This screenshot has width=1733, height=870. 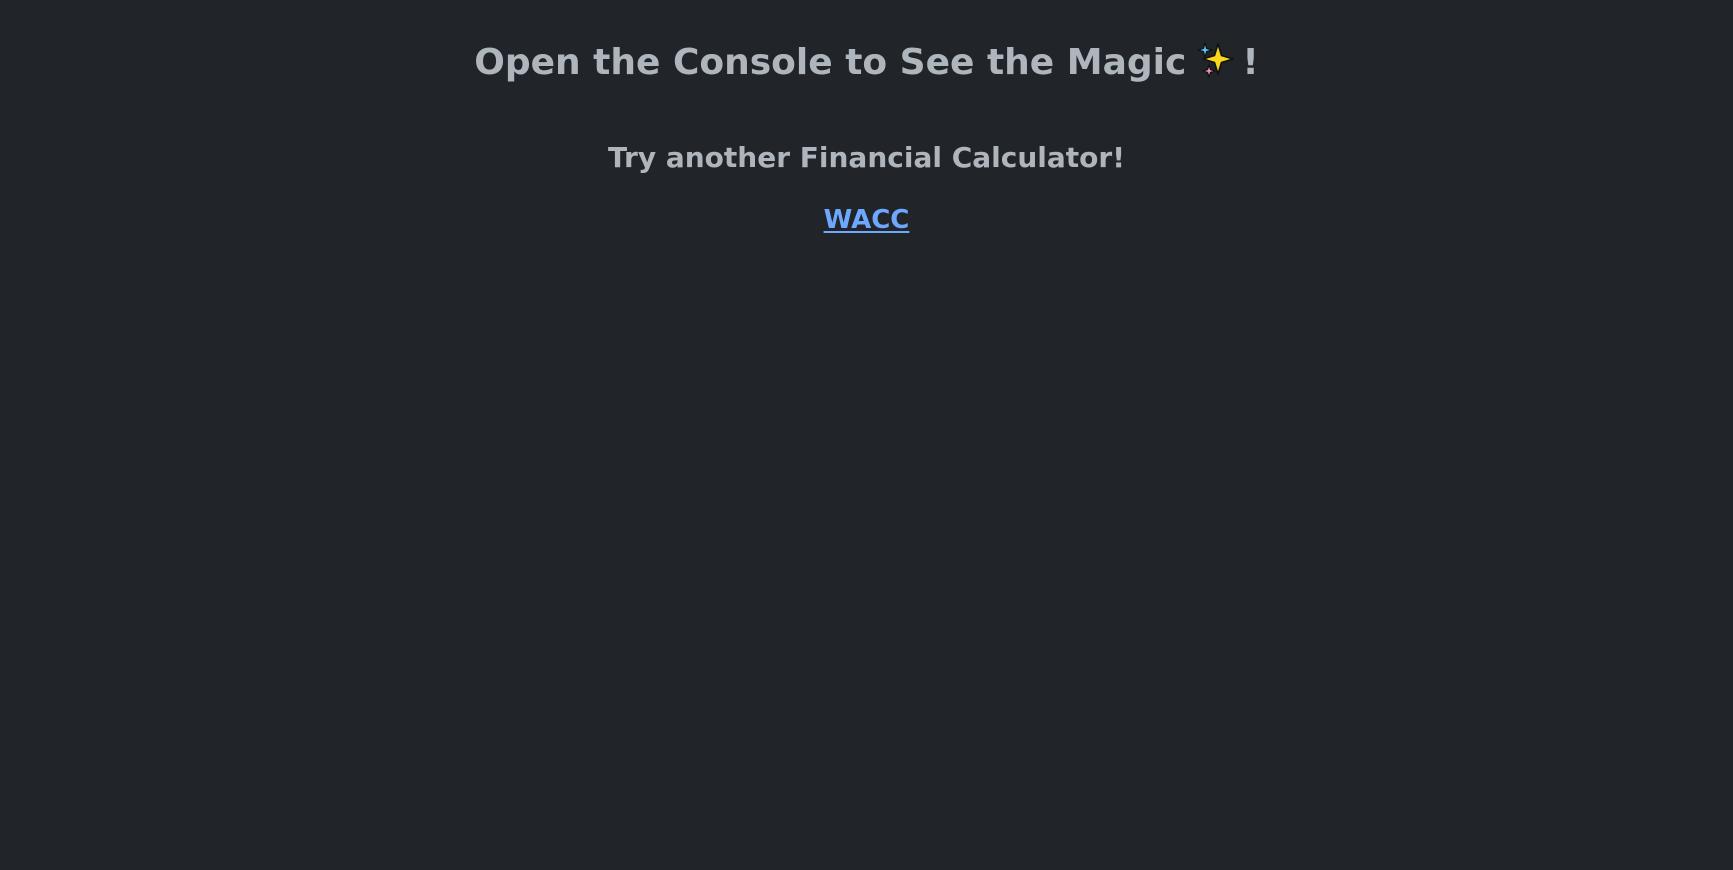 I want to click on wacc-link: WACC, so click(x=867, y=220).